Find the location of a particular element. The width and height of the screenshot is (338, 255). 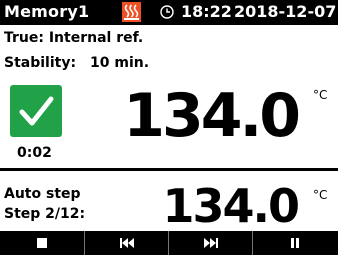

stop-icon is located at coordinates (42, 243).